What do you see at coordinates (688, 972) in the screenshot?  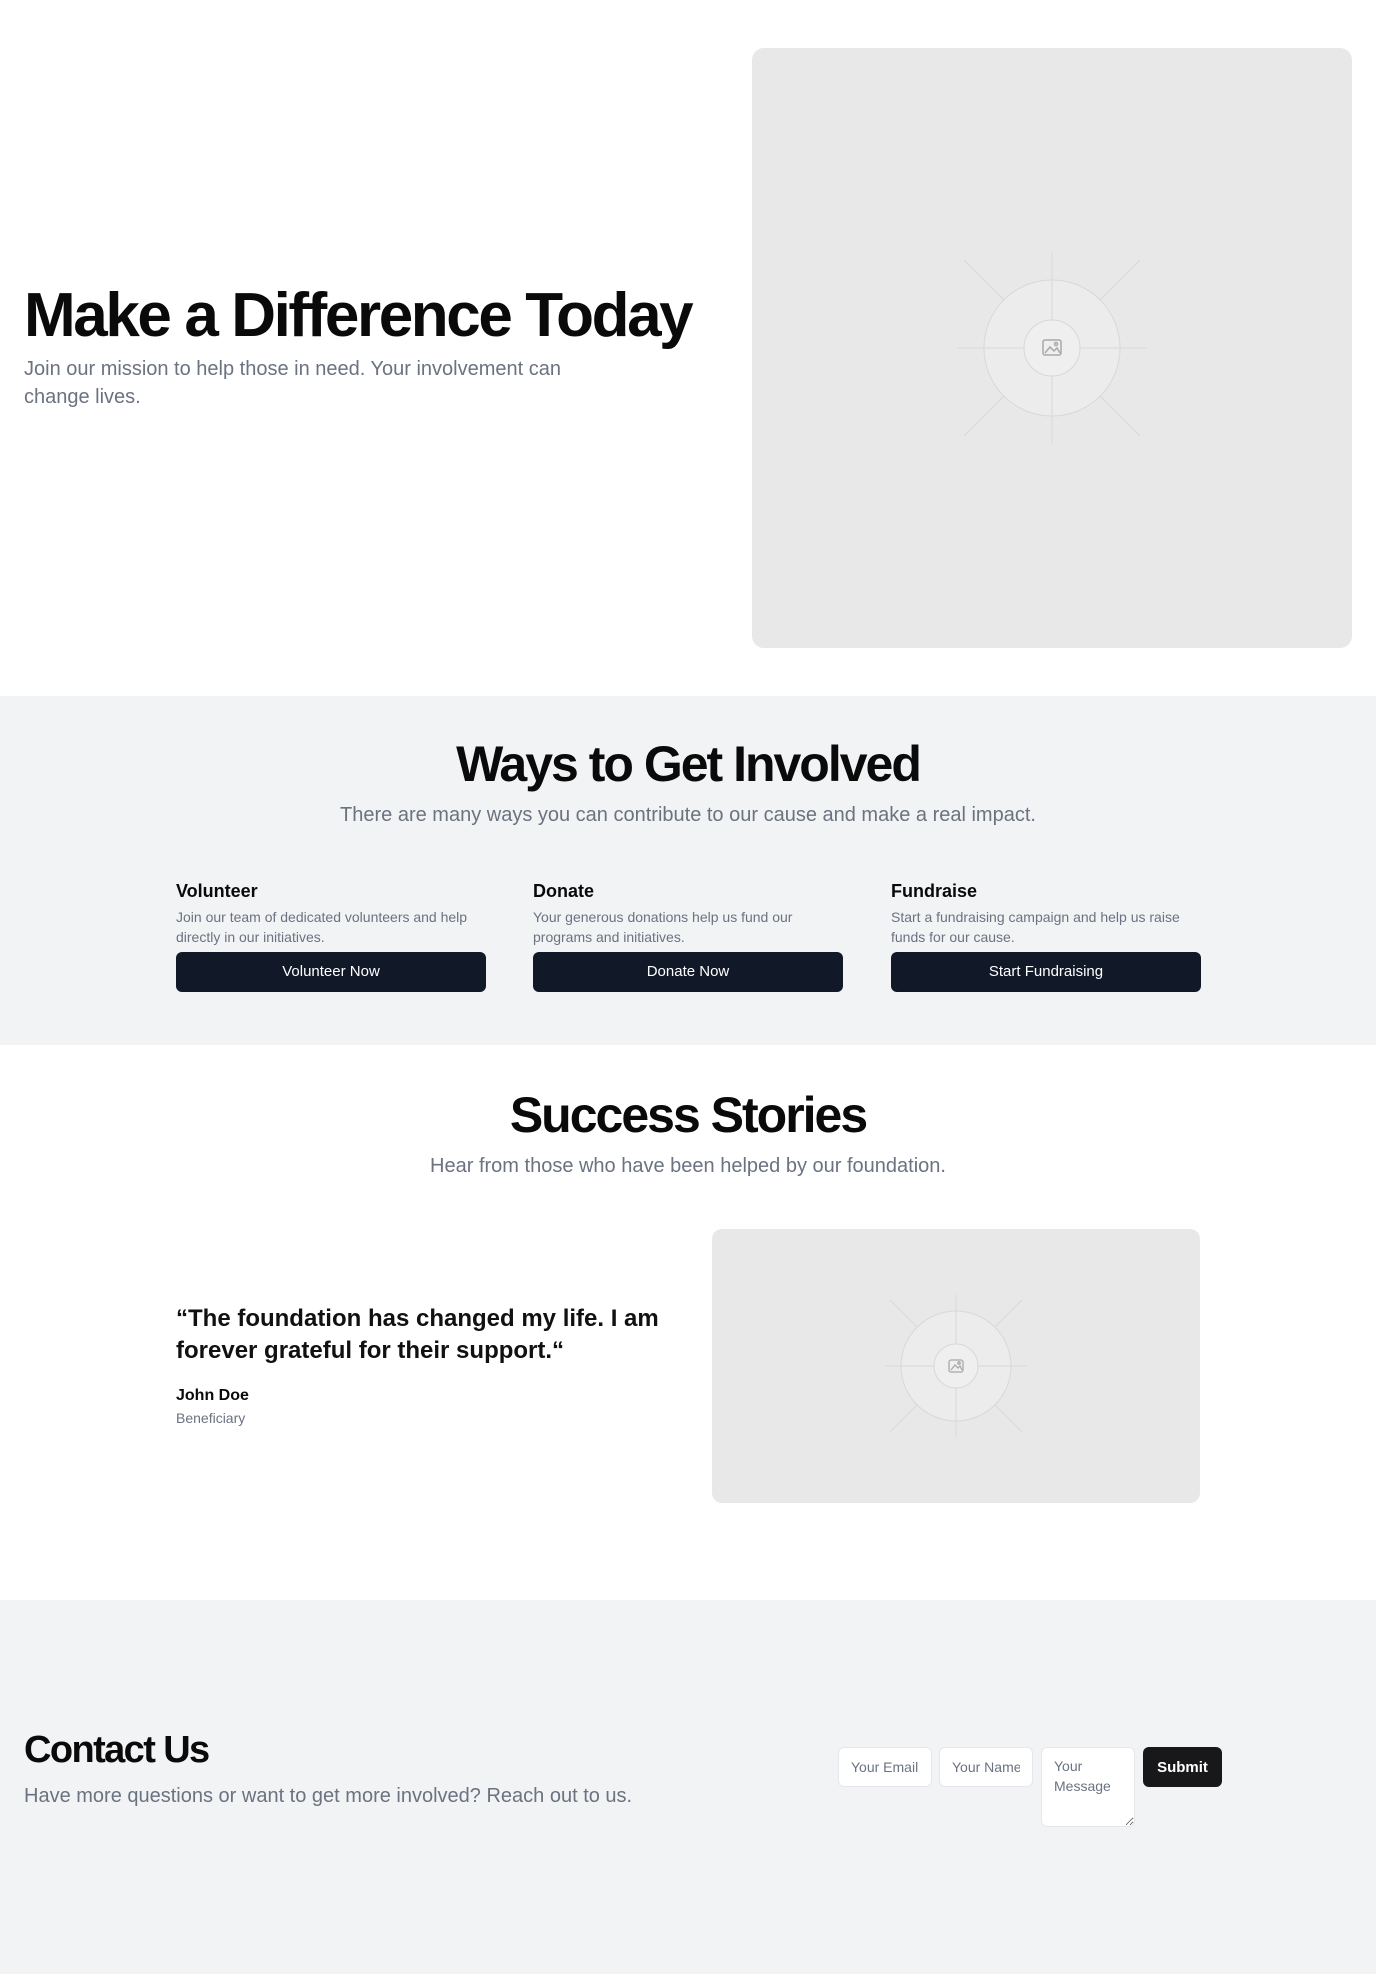 I see `donate-now-button: Donate Now` at bounding box center [688, 972].